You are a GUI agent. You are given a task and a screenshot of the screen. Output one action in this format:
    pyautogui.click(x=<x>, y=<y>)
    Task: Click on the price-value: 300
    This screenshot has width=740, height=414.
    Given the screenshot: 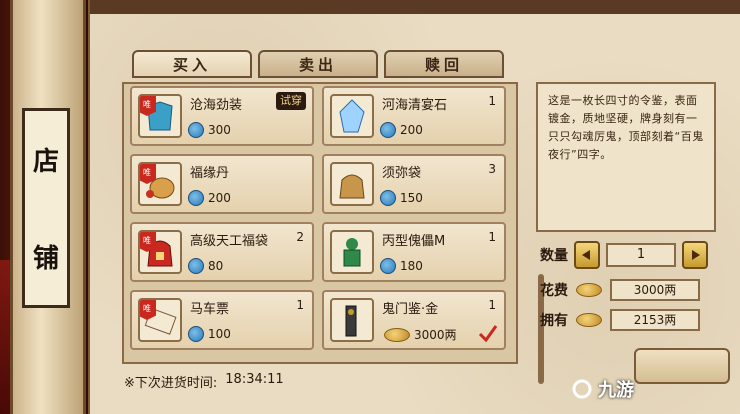 What is the action you would take?
    pyautogui.click(x=219, y=130)
    